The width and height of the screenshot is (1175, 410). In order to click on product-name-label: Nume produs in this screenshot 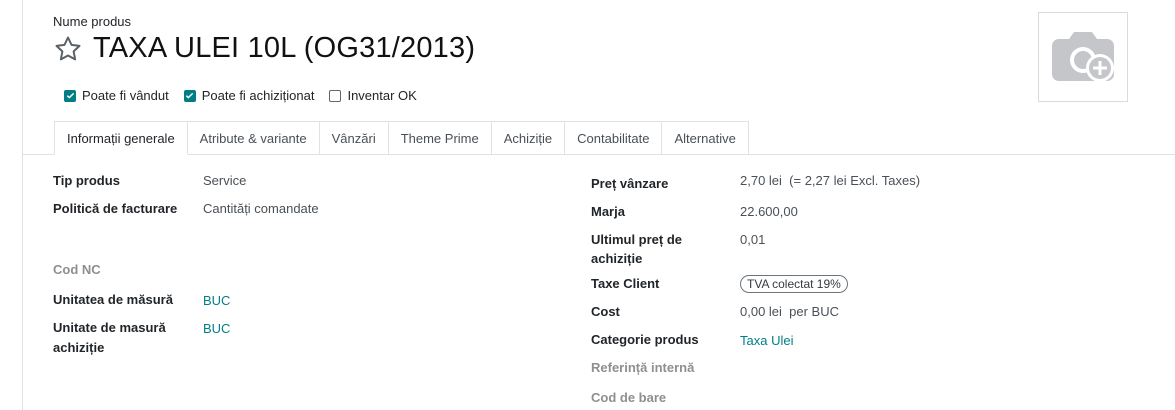, I will do `click(92, 21)`.